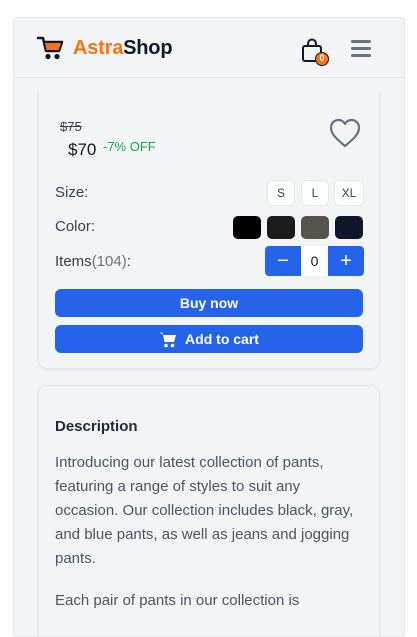 This screenshot has width=417, height=637. What do you see at coordinates (73, 261) in the screenshot?
I see `items-text: Items` at bounding box center [73, 261].